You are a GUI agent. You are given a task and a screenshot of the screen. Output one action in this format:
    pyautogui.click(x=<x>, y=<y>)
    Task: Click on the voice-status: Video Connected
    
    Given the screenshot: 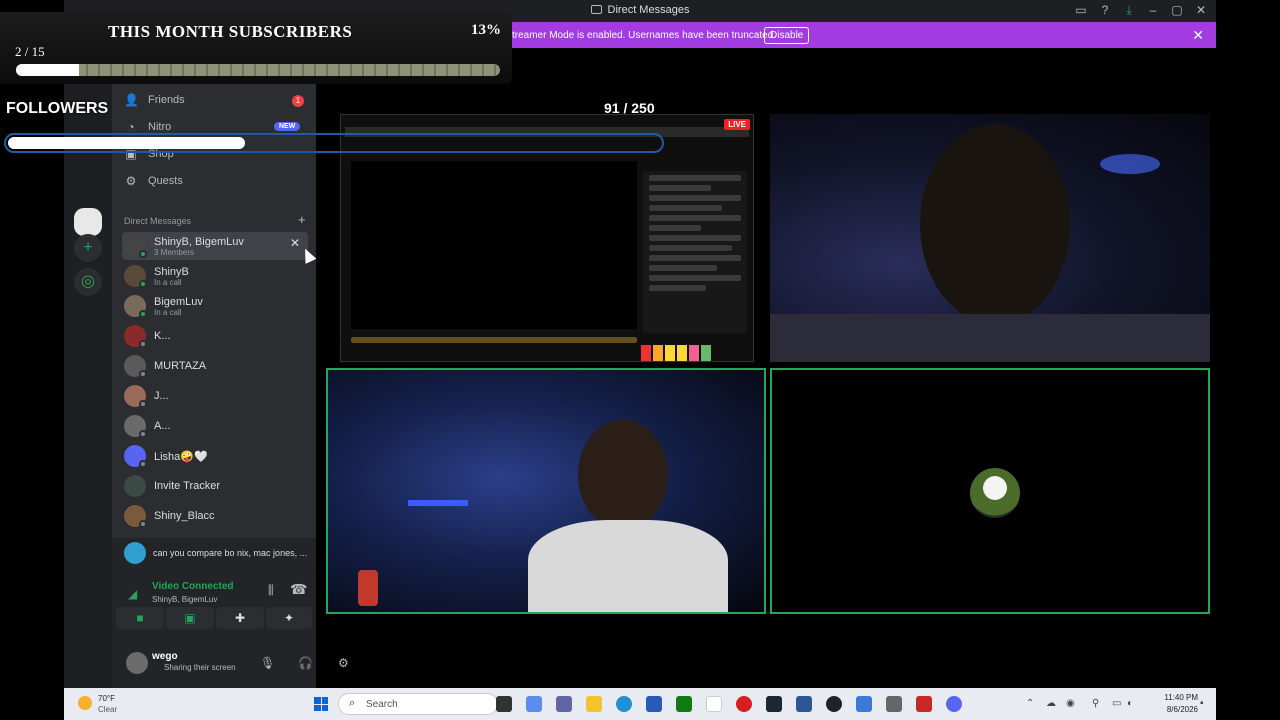 What is the action you would take?
    pyautogui.click(x=193, y=586)
    